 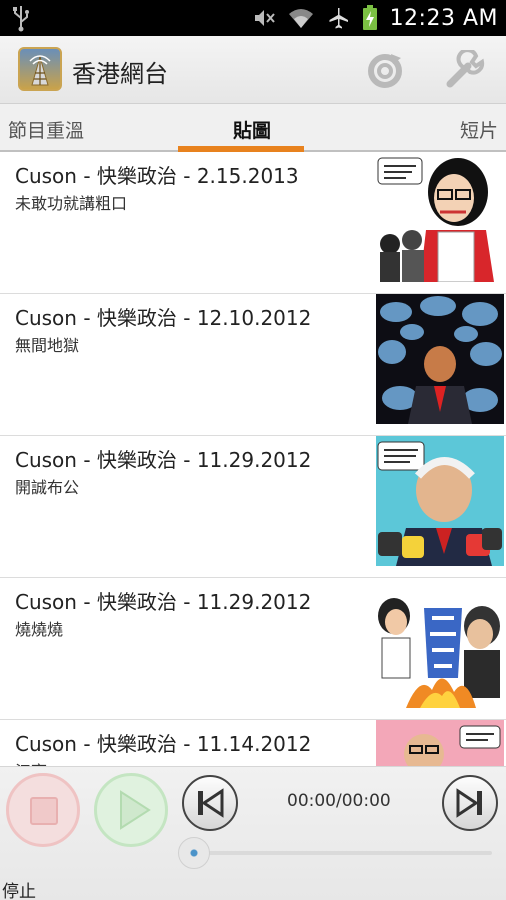 What do you see at coordinates (31, 762) in the screenshot?
I see `list-item-subtitle: 江亨` at bounding box center [31, 762].